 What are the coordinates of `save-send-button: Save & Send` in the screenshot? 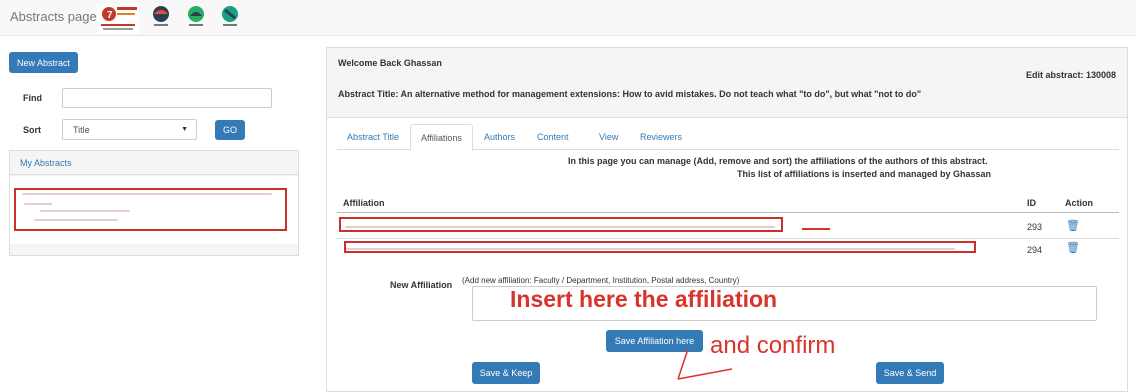 It's located at (910, 373).